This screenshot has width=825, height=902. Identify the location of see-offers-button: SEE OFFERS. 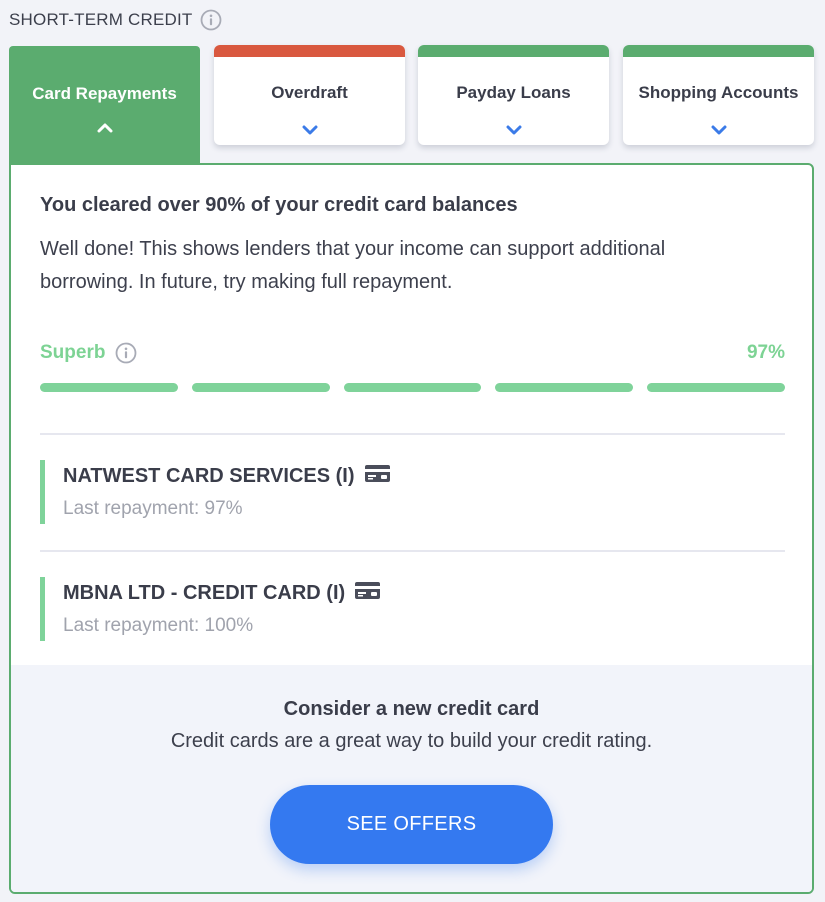
(411, 824).